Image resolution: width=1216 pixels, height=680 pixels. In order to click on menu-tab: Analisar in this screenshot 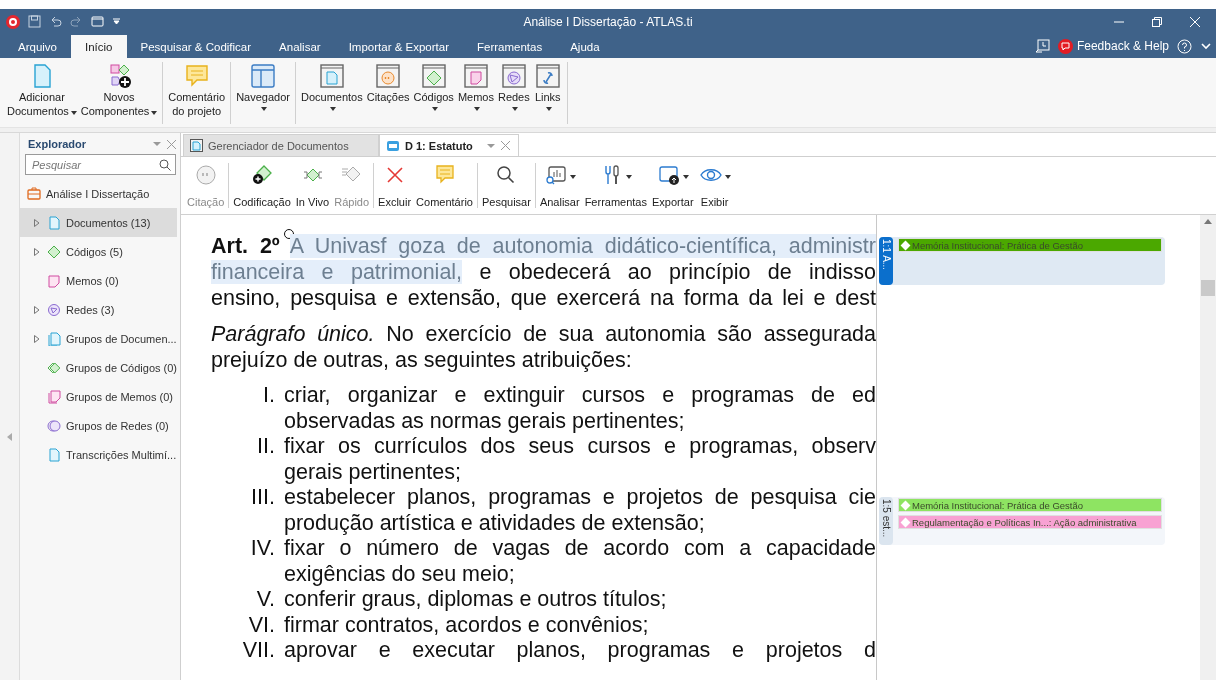, I will do `click(300, 46)`.